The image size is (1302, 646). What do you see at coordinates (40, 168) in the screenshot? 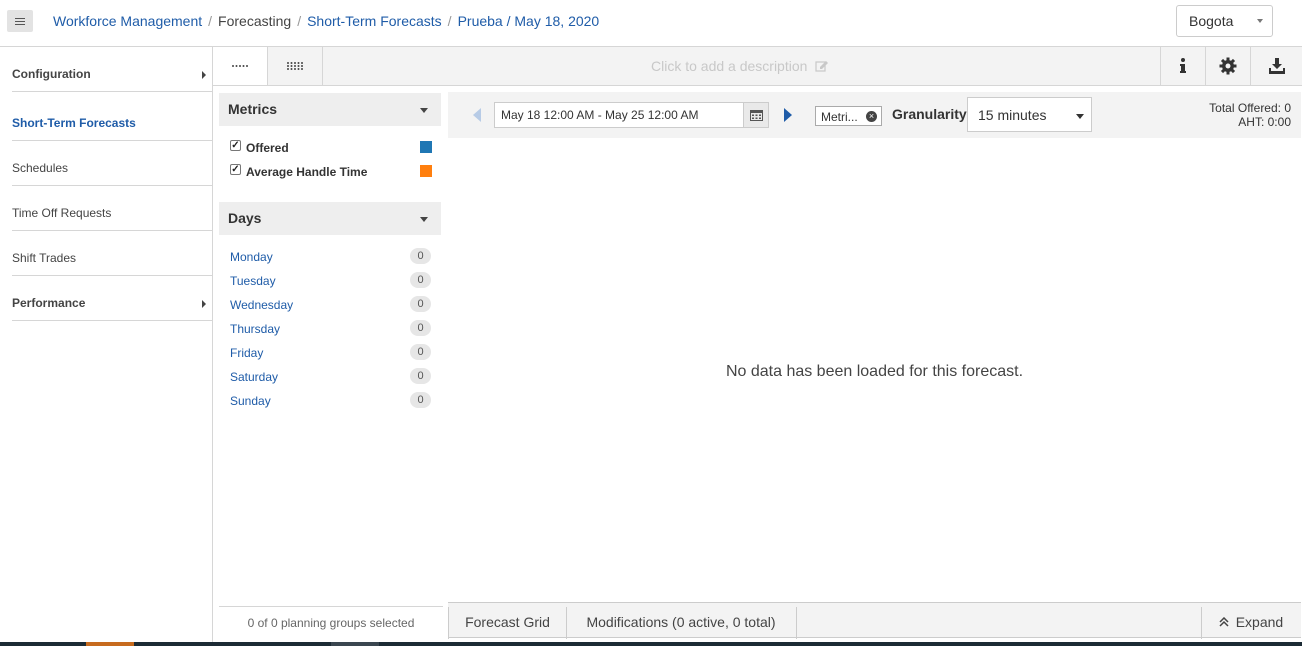
I see `sidebar-item-label: Schedules` at bounding box center [40, 168].